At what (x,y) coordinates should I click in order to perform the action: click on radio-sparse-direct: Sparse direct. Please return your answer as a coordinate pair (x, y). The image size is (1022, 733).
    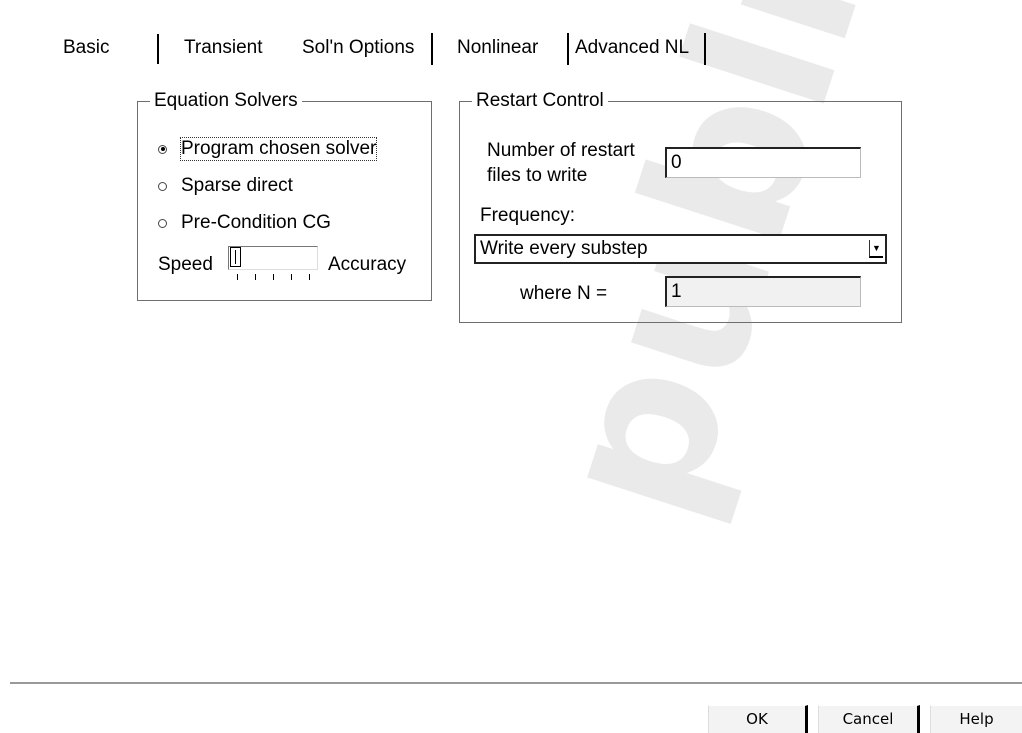
    Looking at the image, I should click on (225, 186).